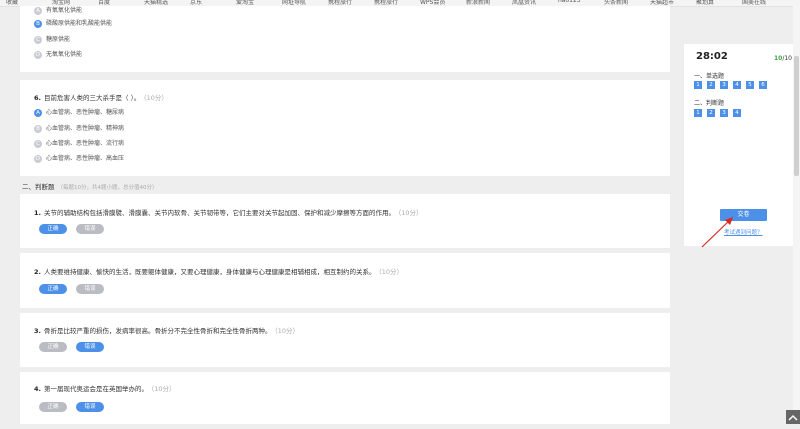 This screenshot has width=800, height=429. Describe the element at coordinates (711, 113) in the screenshot. I see `nav-number-tf-2: 2` at that location.